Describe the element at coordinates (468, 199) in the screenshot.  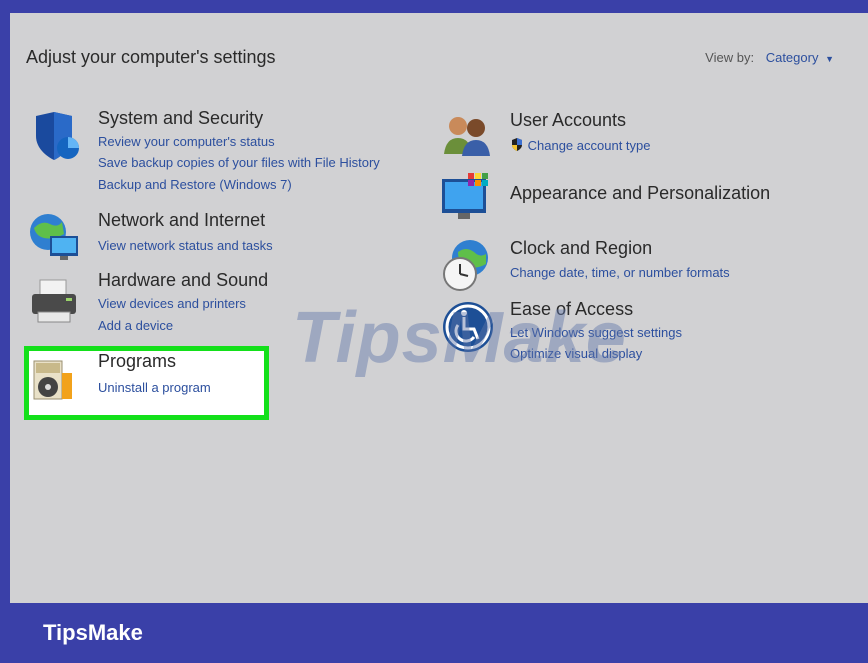
I see `monitor-palette-icon` at that location.